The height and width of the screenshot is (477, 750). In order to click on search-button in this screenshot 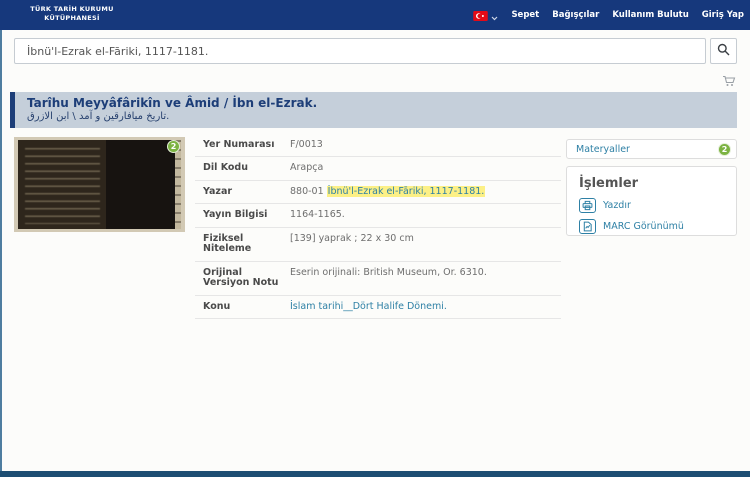, I will do `click(723, 51)`.